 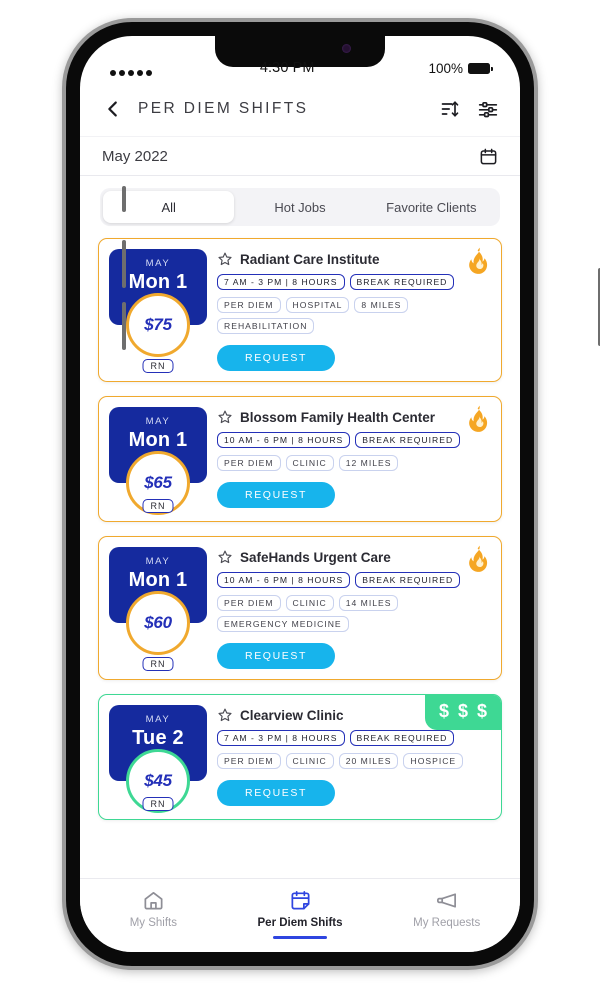 What do you see at coordinates (488, 156) in the screenshot?
I see `calendar-icon` at bounding box center [488, 156].